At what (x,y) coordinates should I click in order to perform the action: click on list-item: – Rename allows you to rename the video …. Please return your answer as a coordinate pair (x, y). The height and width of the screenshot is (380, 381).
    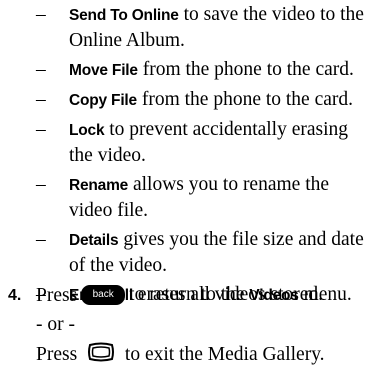
    Looking at the image, I should click on (190, 197).